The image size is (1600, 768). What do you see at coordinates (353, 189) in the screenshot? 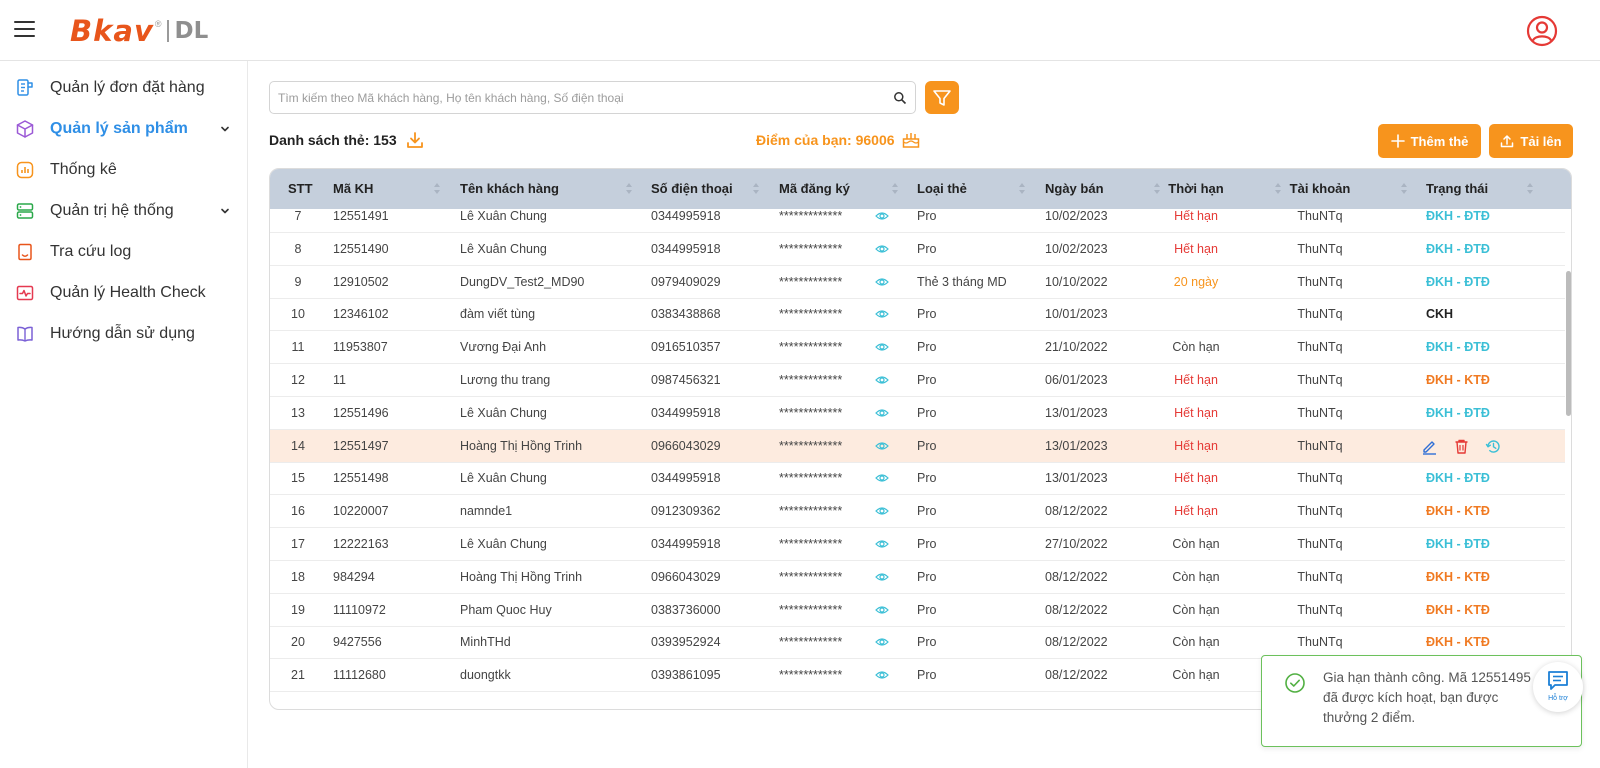
I see `column-header: Mã KH` at bounding box center [353, 189].